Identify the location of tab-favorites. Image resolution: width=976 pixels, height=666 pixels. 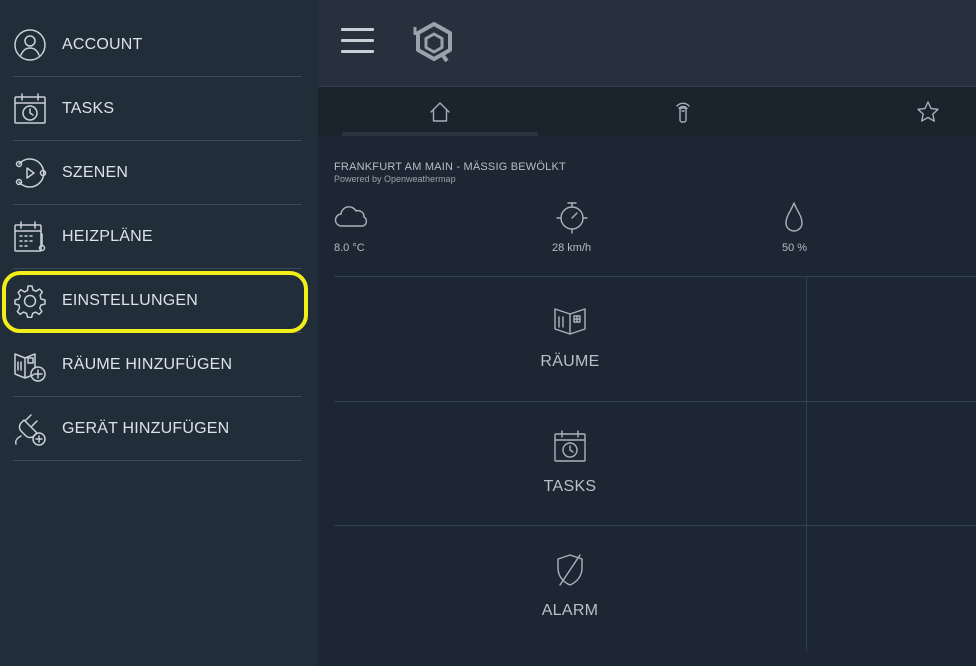
(902, 112).